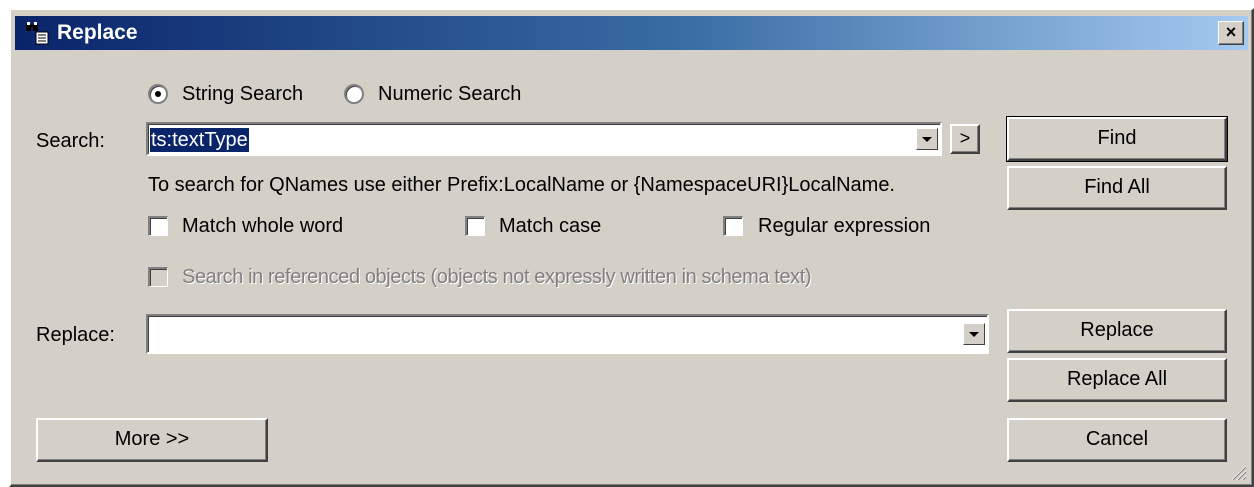 The height and width of the screenshot is (487, 1254). I want to click on replace-all-button: Replace All, so click(1117, 380).